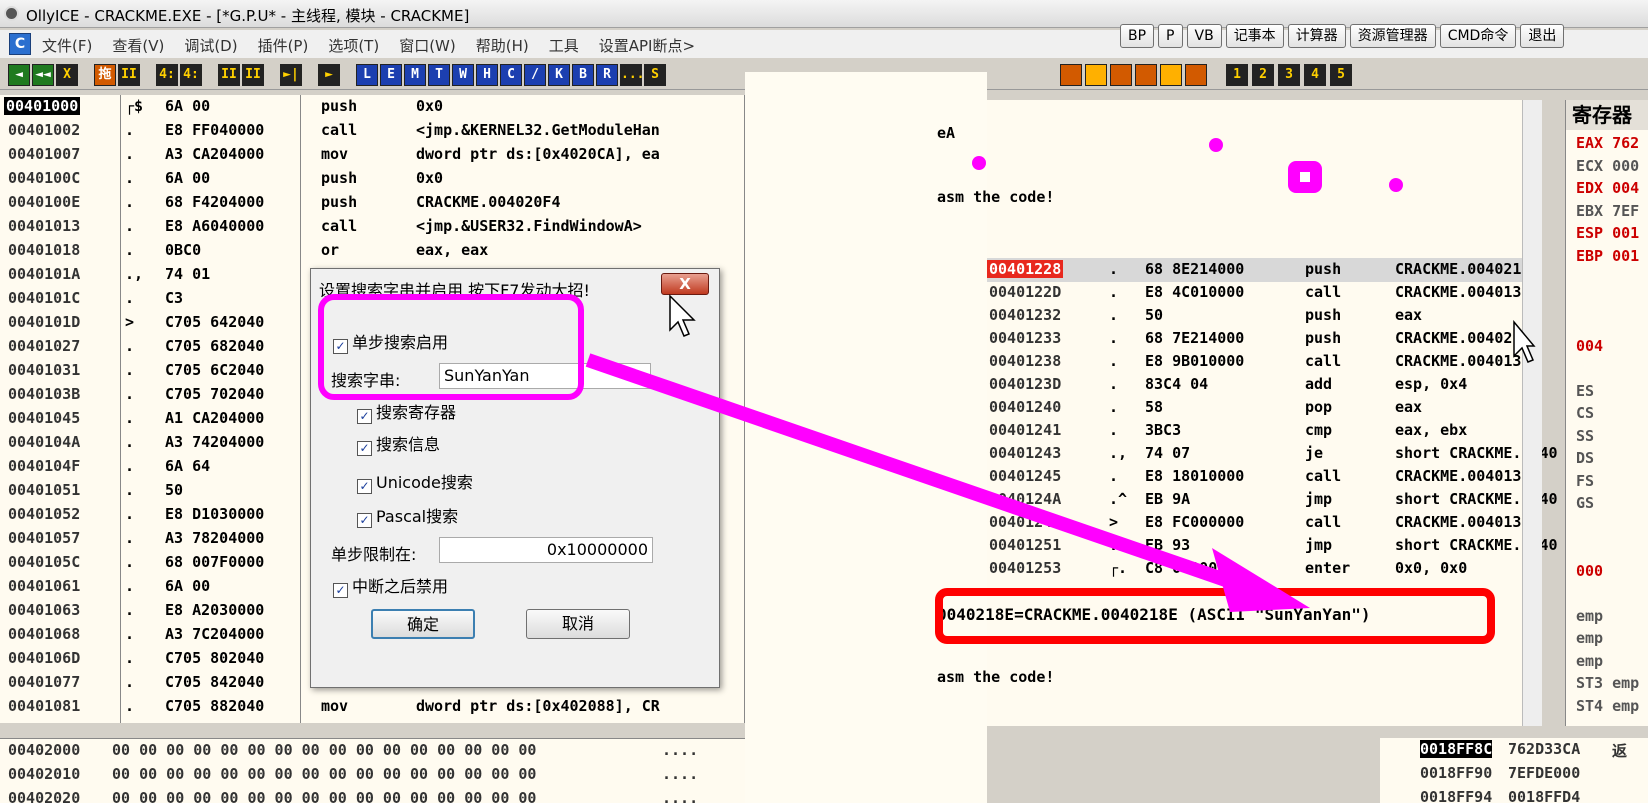  Describe the element at coordinates (947, 482) in the screenshot. I see `annotation-arrow-icon` at that location.